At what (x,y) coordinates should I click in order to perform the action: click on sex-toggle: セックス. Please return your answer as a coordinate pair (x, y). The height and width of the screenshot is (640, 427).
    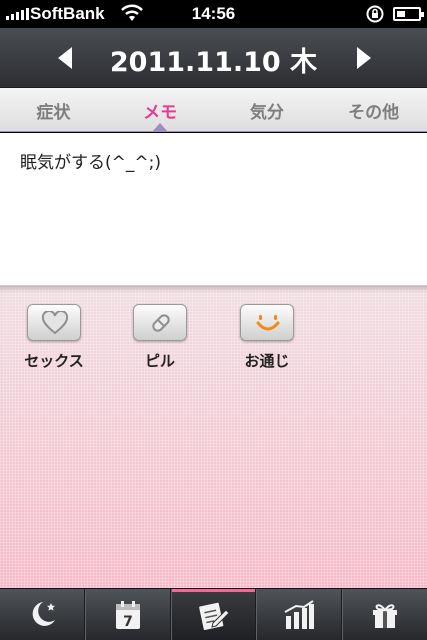
    Looking at the image, I should click on (54, 337).